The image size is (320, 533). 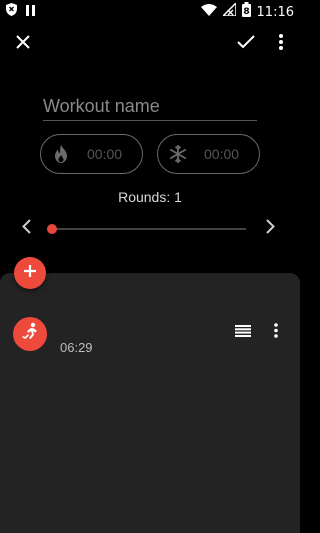 I want to click on drag-handle-icon, so click(x=243, y=333).